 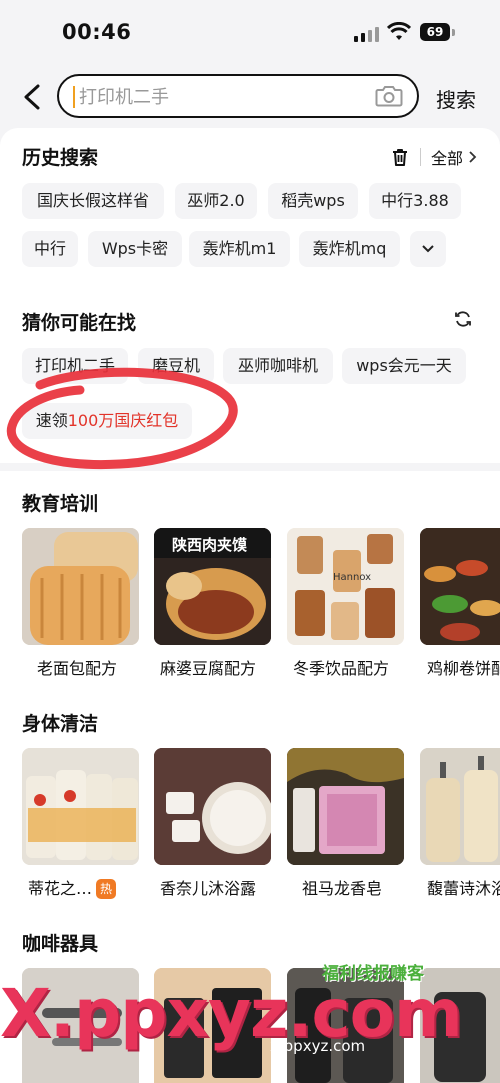 I want to click on search-header: 搜索, so click(x=250, y=97).